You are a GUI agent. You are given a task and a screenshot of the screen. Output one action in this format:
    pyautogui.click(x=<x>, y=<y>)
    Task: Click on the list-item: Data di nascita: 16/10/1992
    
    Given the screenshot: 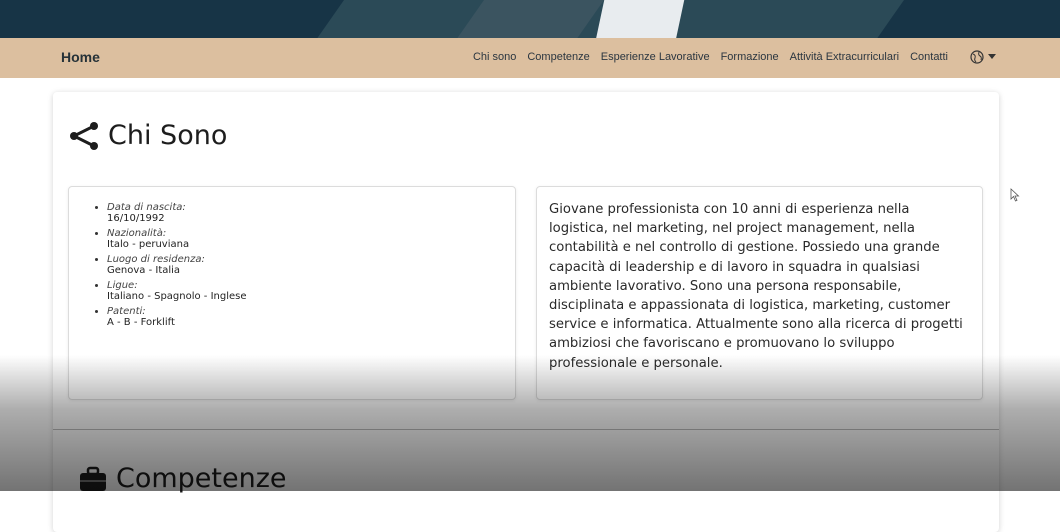 What is the action you would take?
    pyautogui.click(x=311, y=213)
    